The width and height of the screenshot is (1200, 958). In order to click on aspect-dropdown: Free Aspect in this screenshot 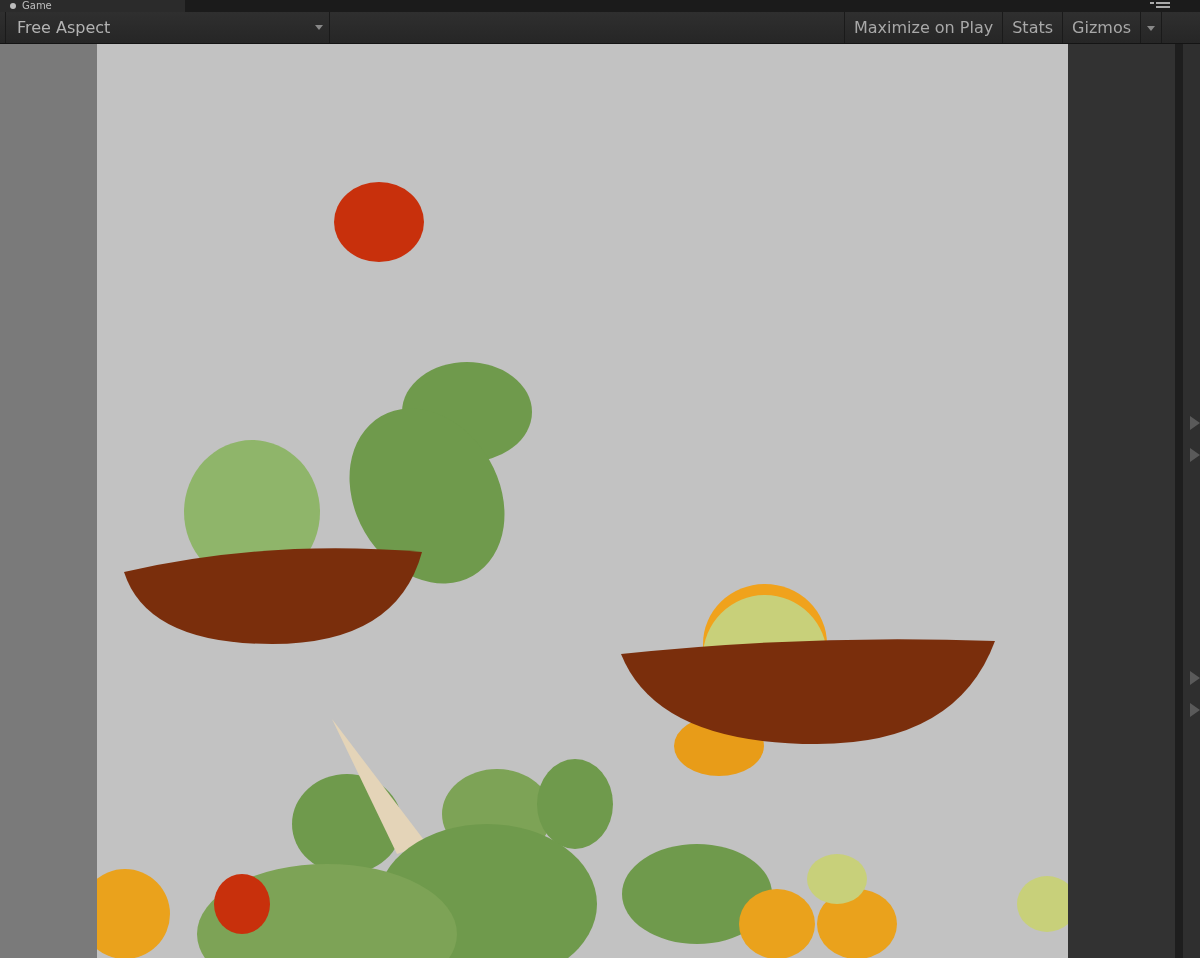, I will do `click(167, 27)`.